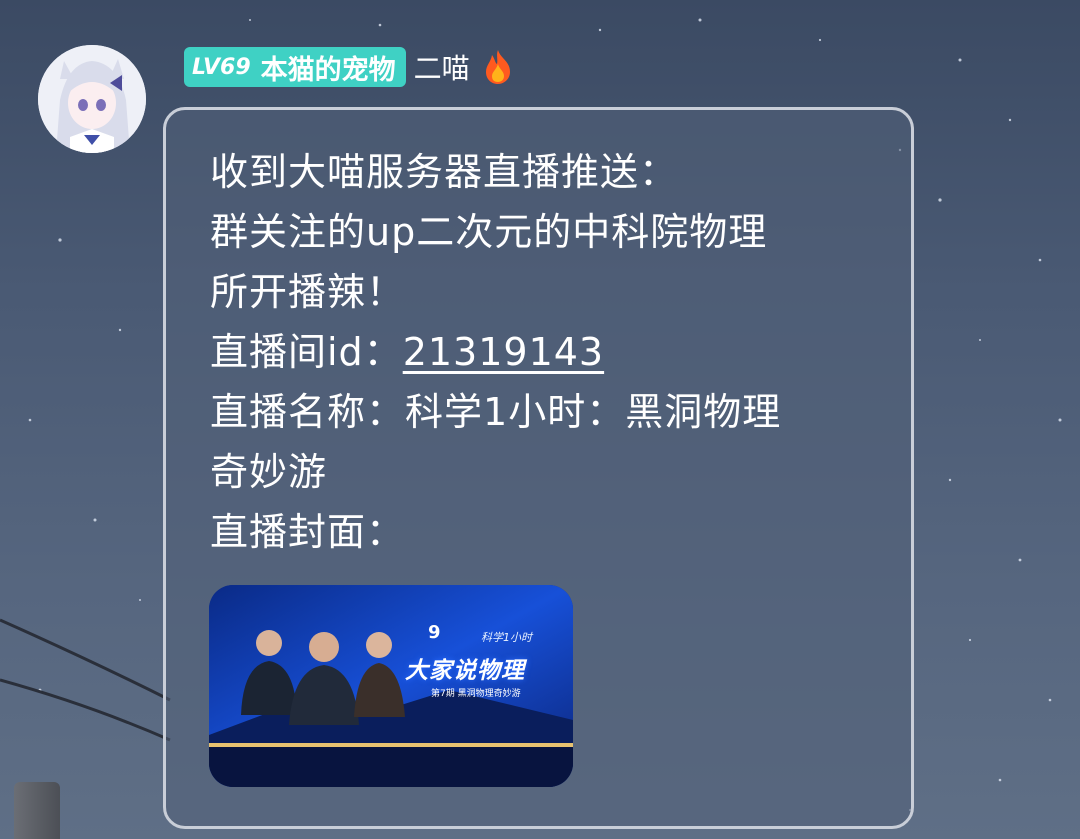 The image size is (1080, 839). Describe the element at coordinates (269, 472) in the screenshot. I see `room-name-continued: 奇妙游` at that location.